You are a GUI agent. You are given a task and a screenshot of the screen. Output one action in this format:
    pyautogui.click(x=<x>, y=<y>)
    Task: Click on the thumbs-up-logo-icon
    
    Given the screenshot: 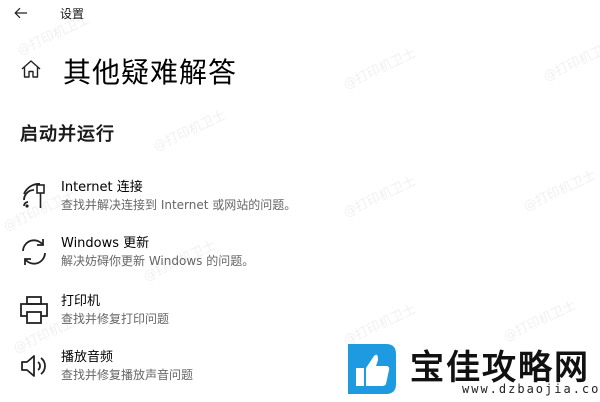 What is the action you would take?
    pyautogui.click(x=372, y=369)
    